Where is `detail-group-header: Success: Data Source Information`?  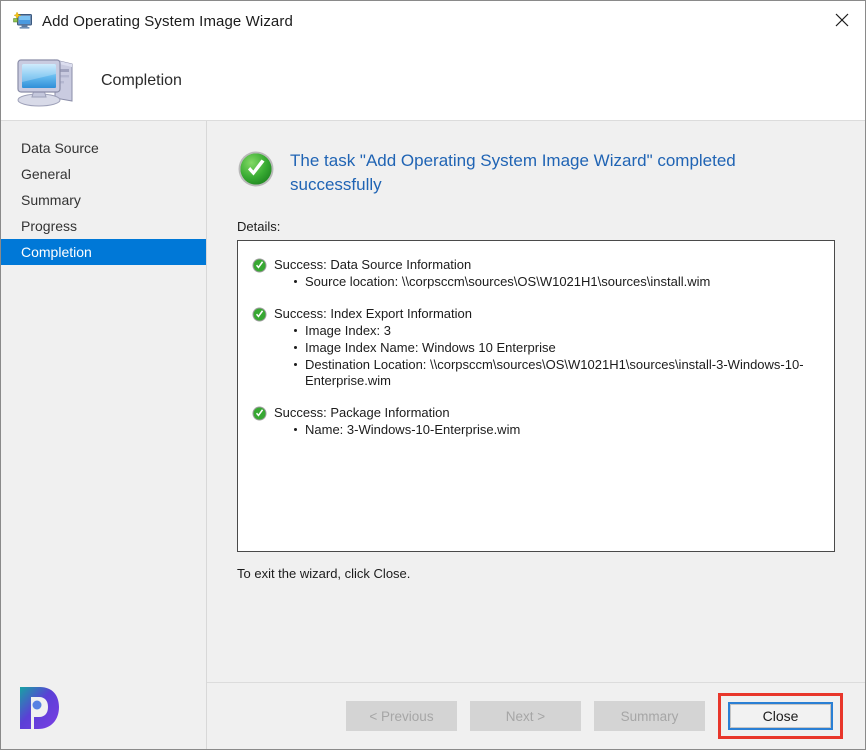
detail-group-header: Success: Data Source Information is located at coordinates (536, 265).